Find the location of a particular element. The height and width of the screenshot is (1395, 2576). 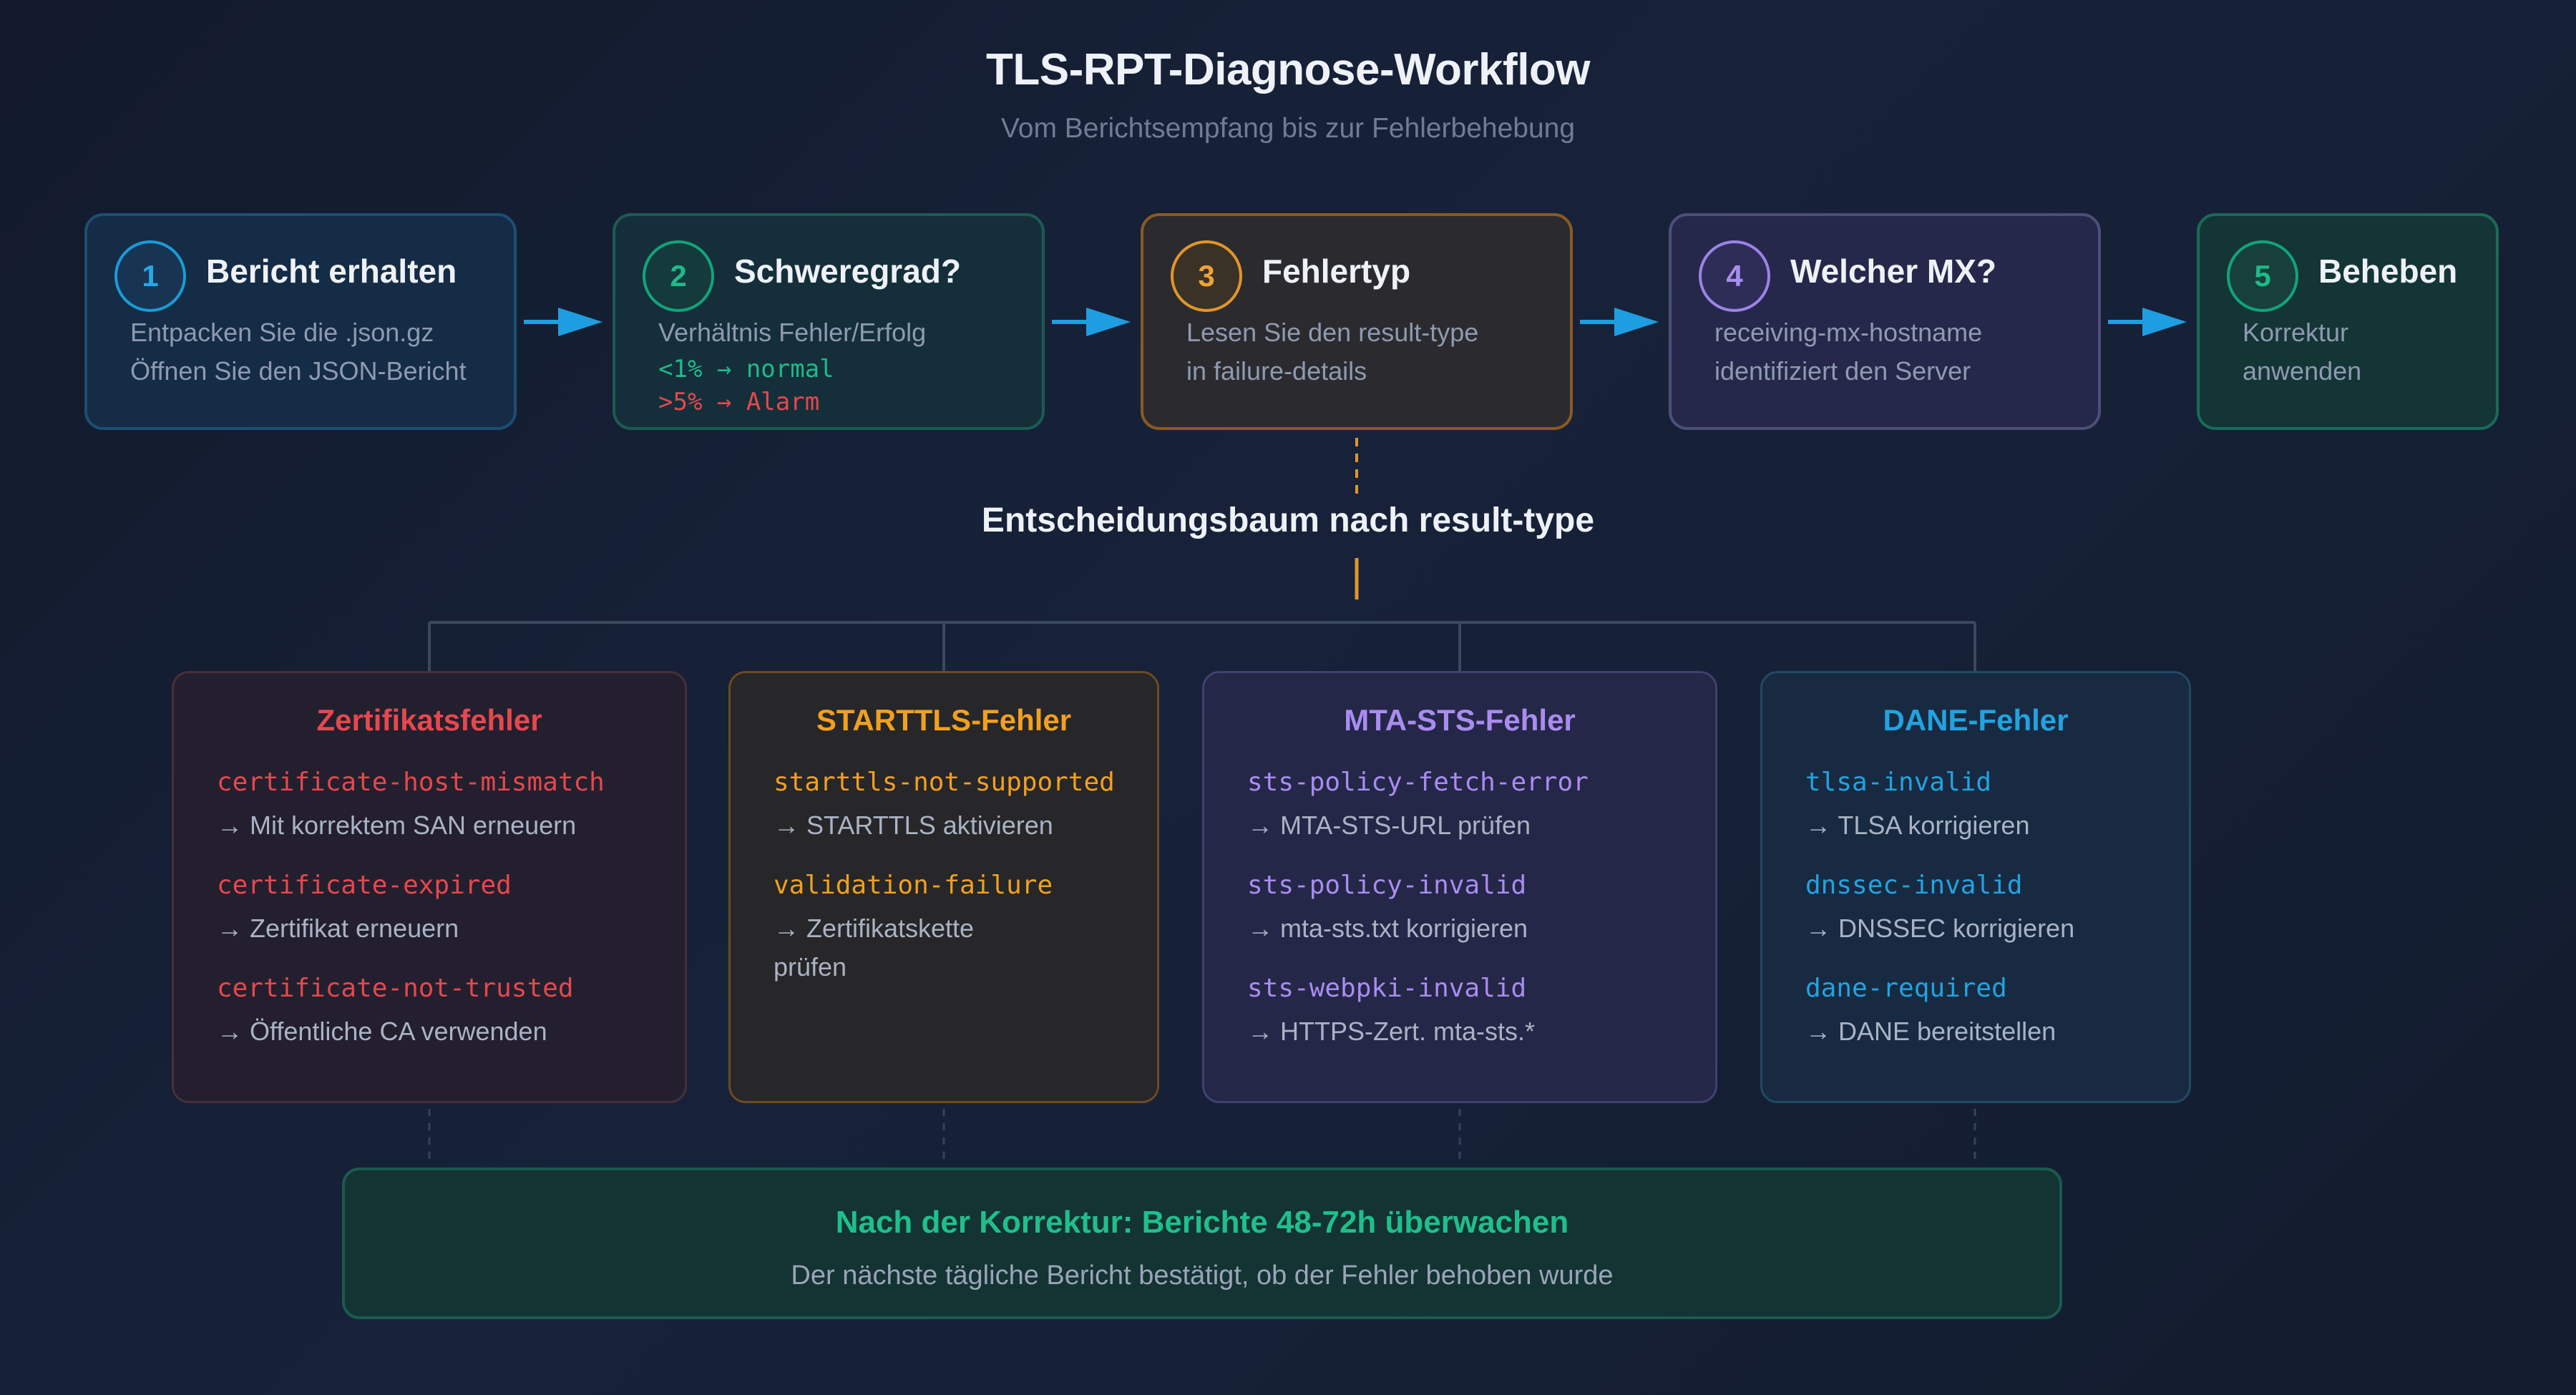

remedy-text-continued: prüfen is located at coordinates (810, 967).